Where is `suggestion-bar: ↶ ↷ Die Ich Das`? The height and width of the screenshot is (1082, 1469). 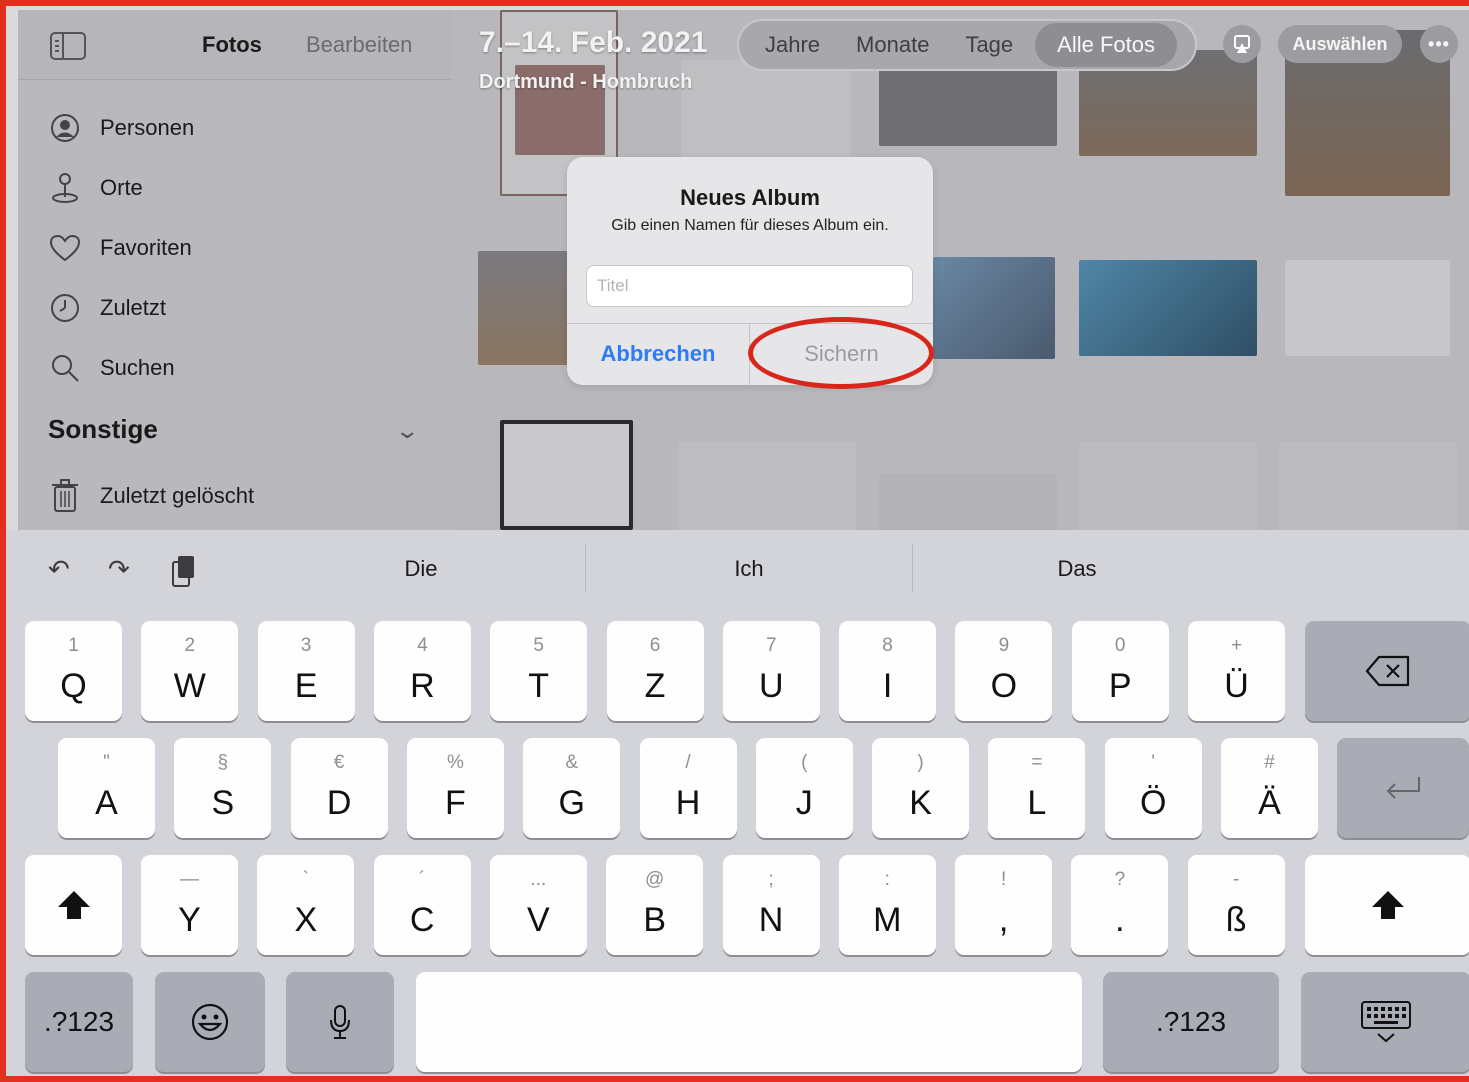 suggestion-bar: ↶ ↷ Die Ich Das is located at coordinates (734, 568).